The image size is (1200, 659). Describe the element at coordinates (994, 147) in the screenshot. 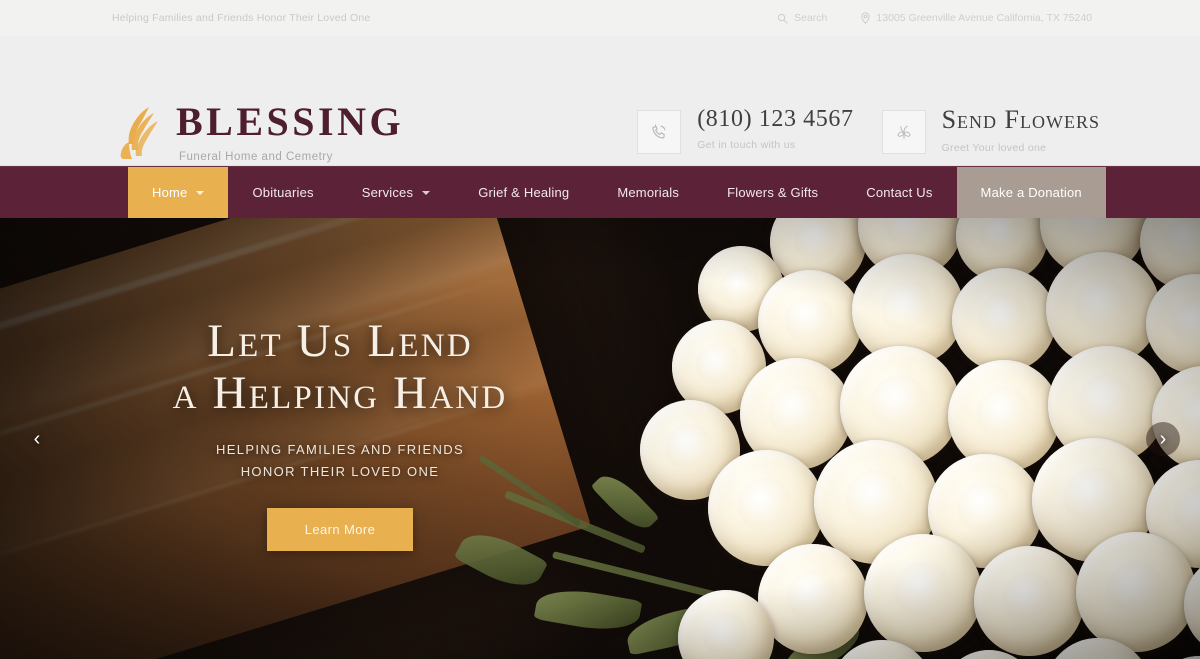

I see `send-flowers-caption: Greet Your loved one` at that location.